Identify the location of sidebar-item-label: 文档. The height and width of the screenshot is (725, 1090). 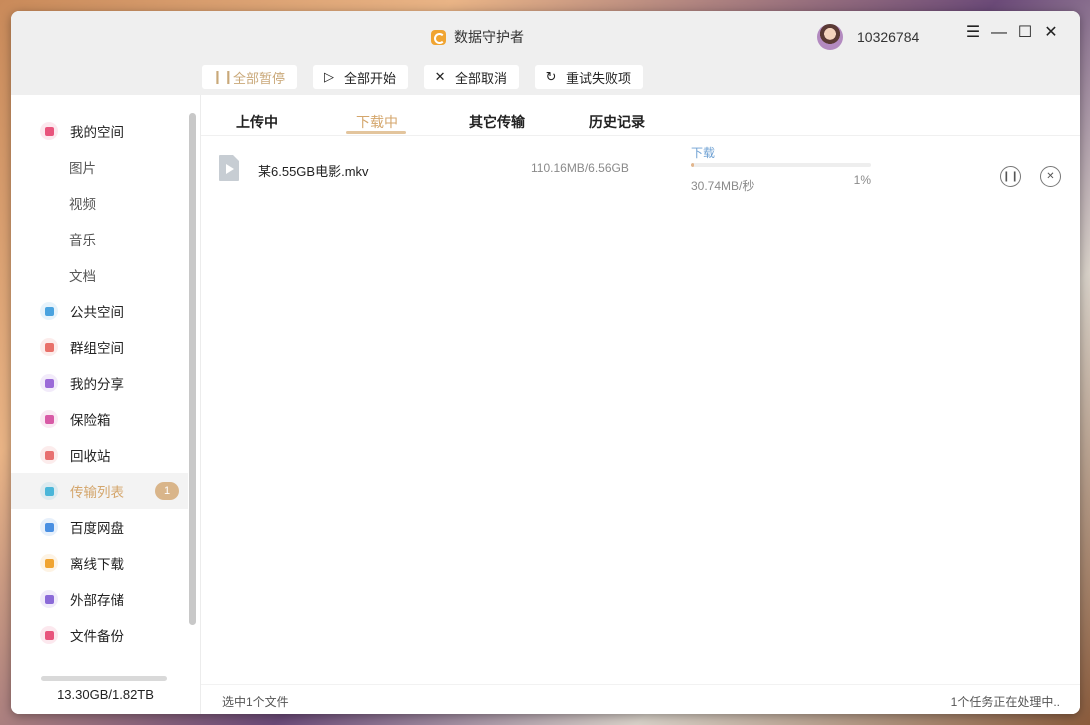
(82, 275).